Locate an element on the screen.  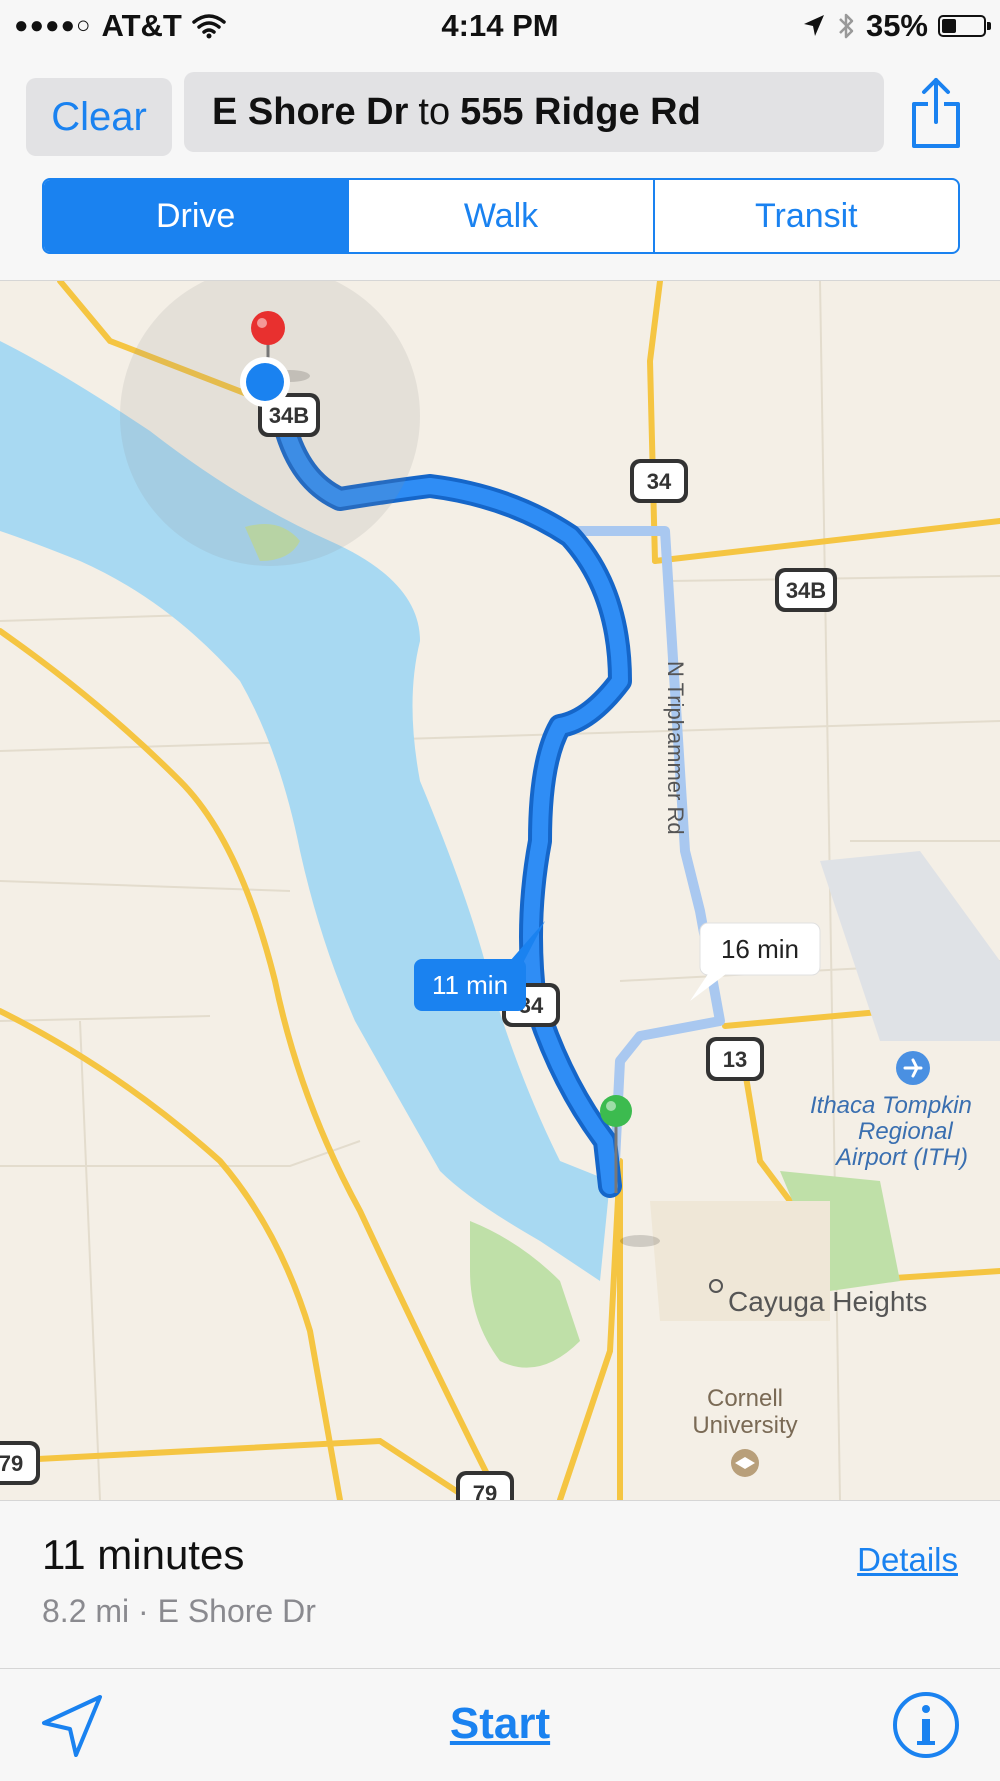
place-label-cornell: Cornell is located at coordinates (745, 1398).